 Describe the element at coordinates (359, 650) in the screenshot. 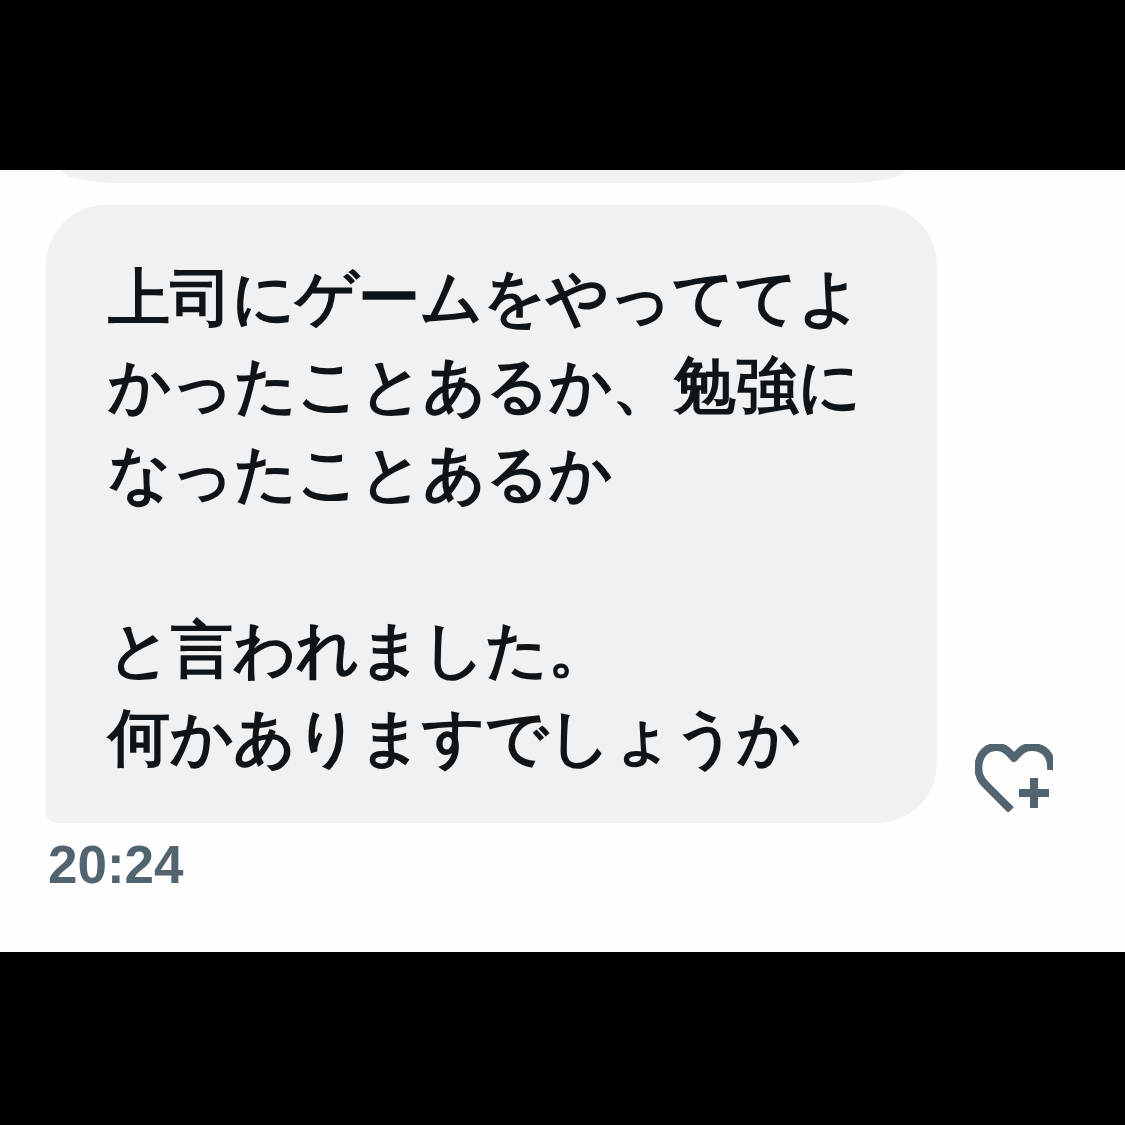

I see `message-text: と言われました。` at that location.